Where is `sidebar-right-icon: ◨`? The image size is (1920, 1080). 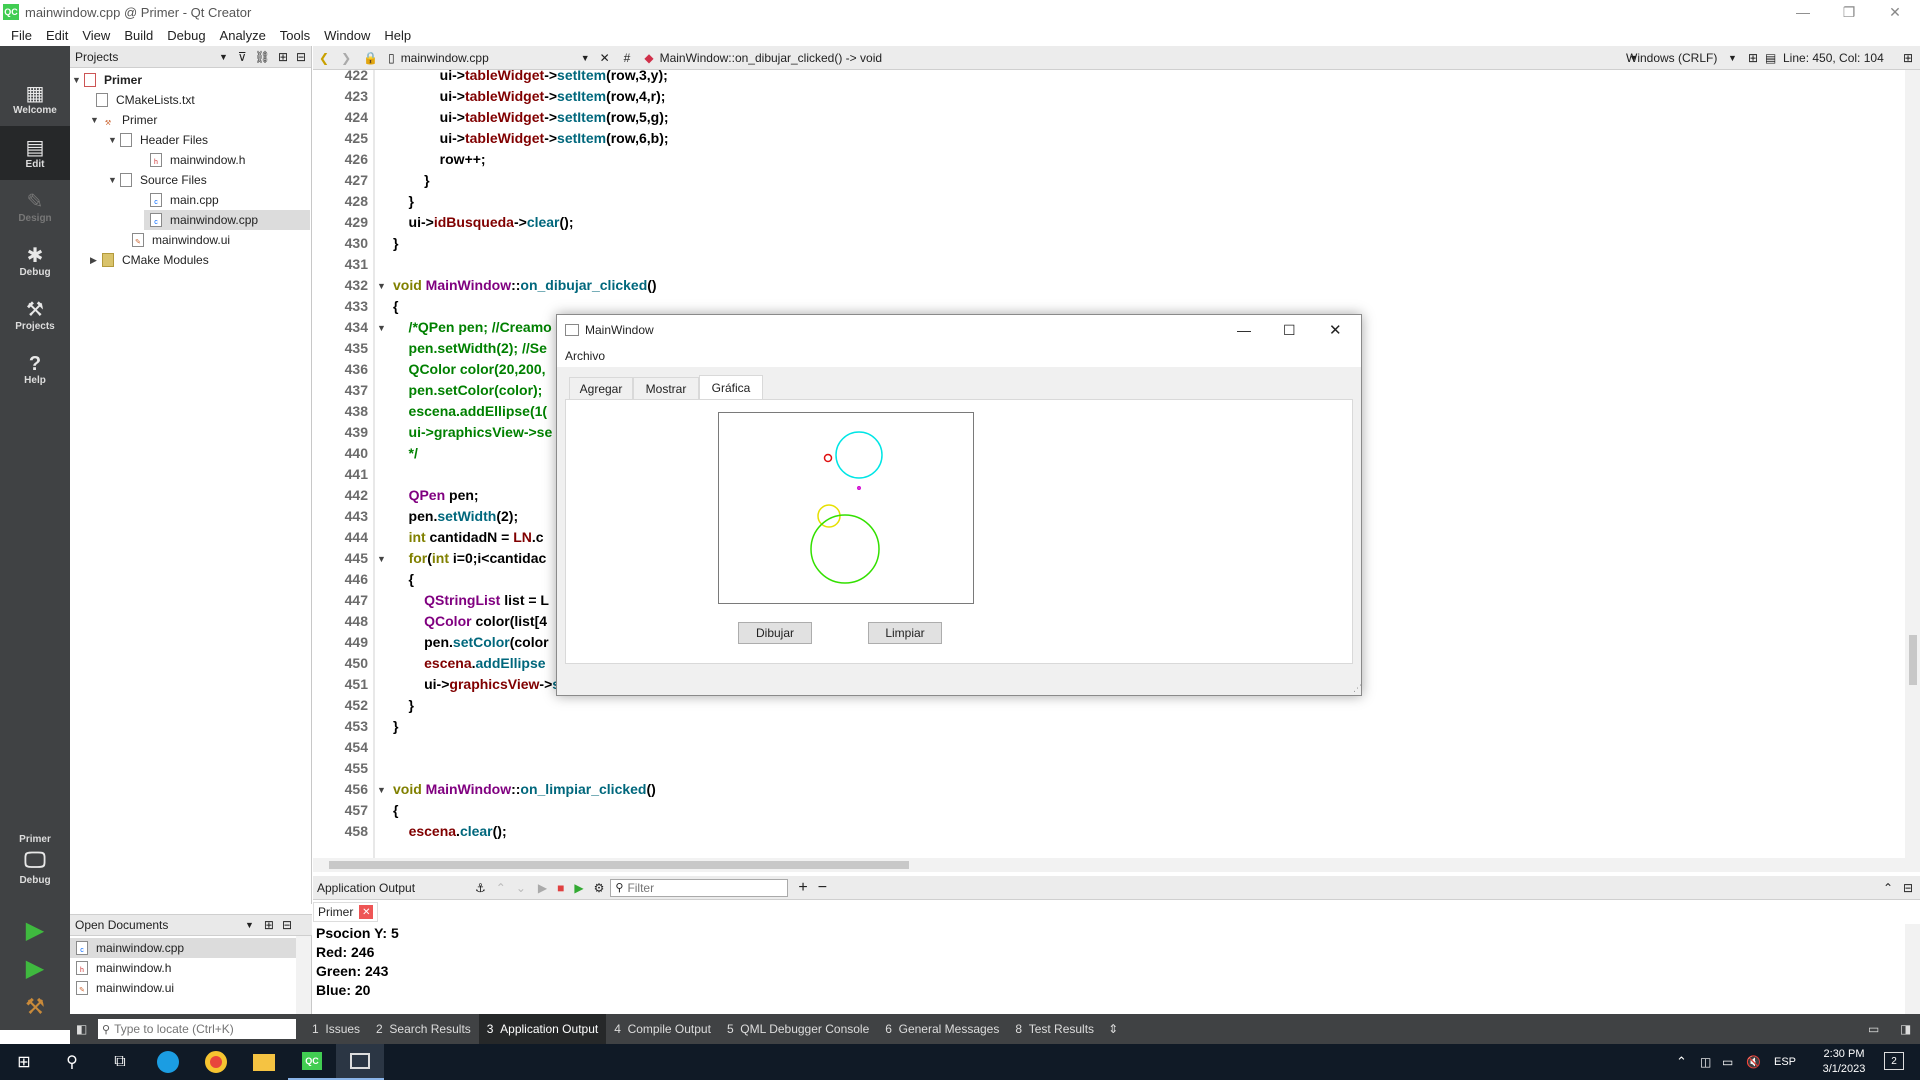
sidebar-right-icon: ◨ is located at coordinates (1905, 1029).